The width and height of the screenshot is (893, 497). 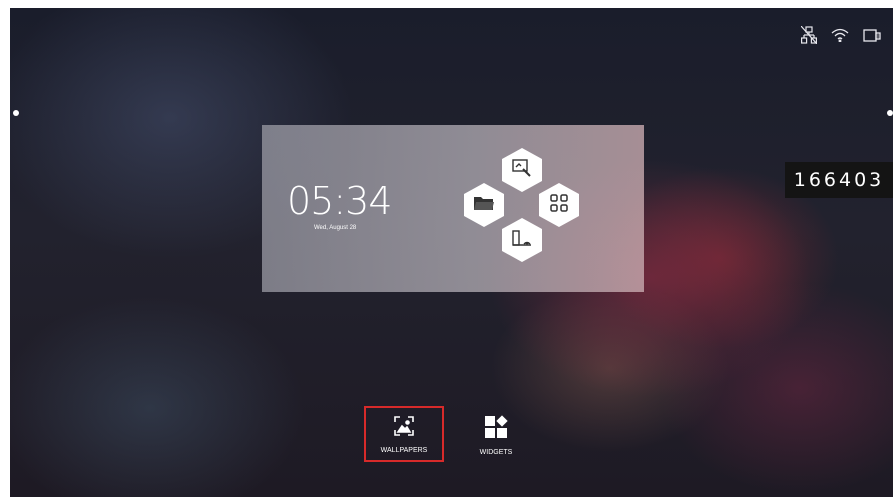 What do you see at coordinates (16, 113) in the screenshot?
I see `page-indicator-left` at bounding box center [16, 113].